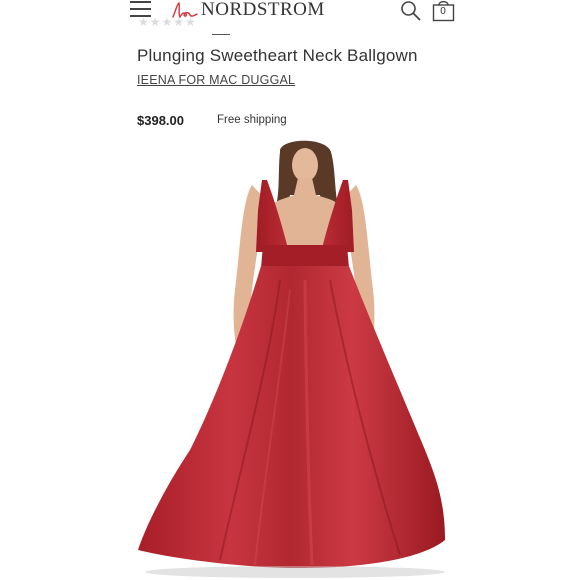 The image size is (580, 580). What do you see at coordinates (252, 120) in the screenshot?
I see `shipping-info: Free shipping` at bounding box center [252, 120].